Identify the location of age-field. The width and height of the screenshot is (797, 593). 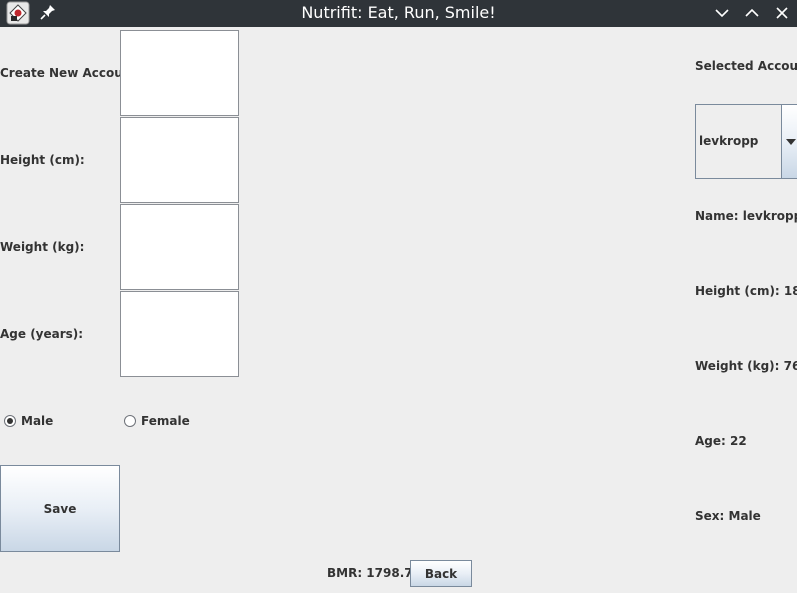
(179, 334).